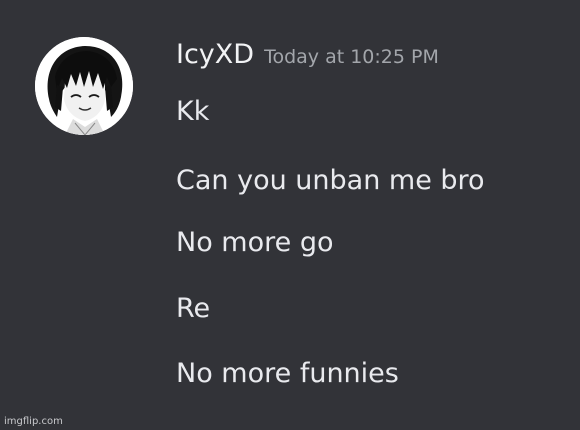  Describe the element at coordinates (193, 308) in the screenshot. I see `message-line: Re` at that location.